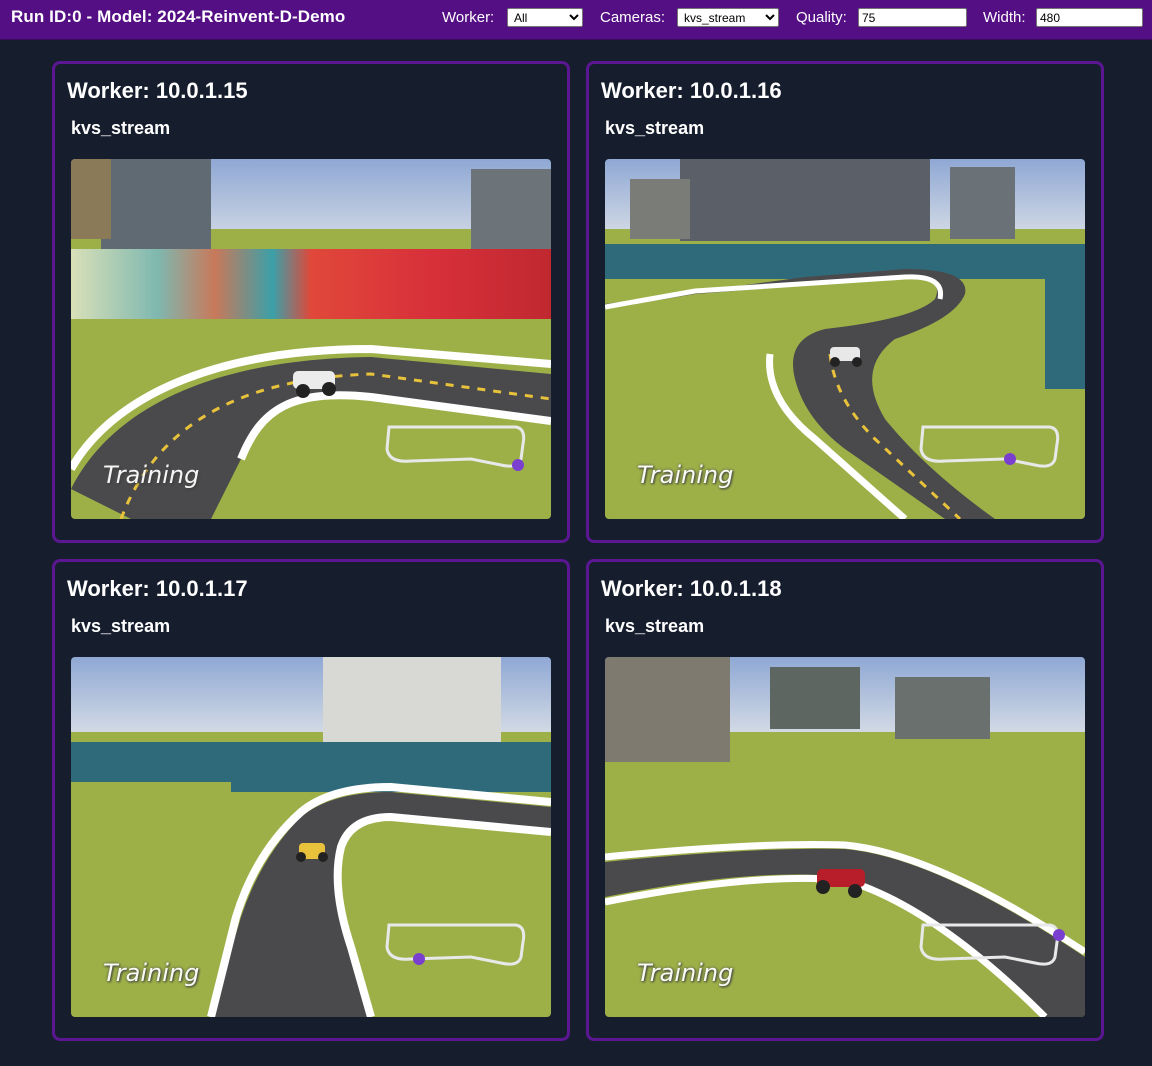  Describe the element at coordinates (157, 588) in the screenshot. I see `worker-title: Worker: 10.0.1.17` at that location.